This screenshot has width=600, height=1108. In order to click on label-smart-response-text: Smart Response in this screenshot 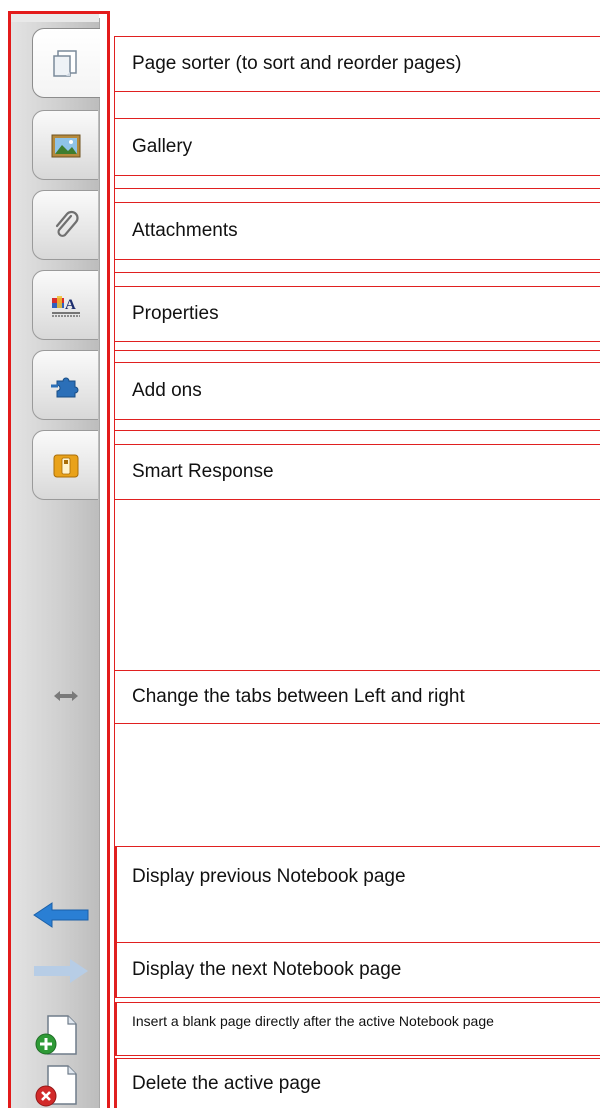, I will do `click(203, 471)`.